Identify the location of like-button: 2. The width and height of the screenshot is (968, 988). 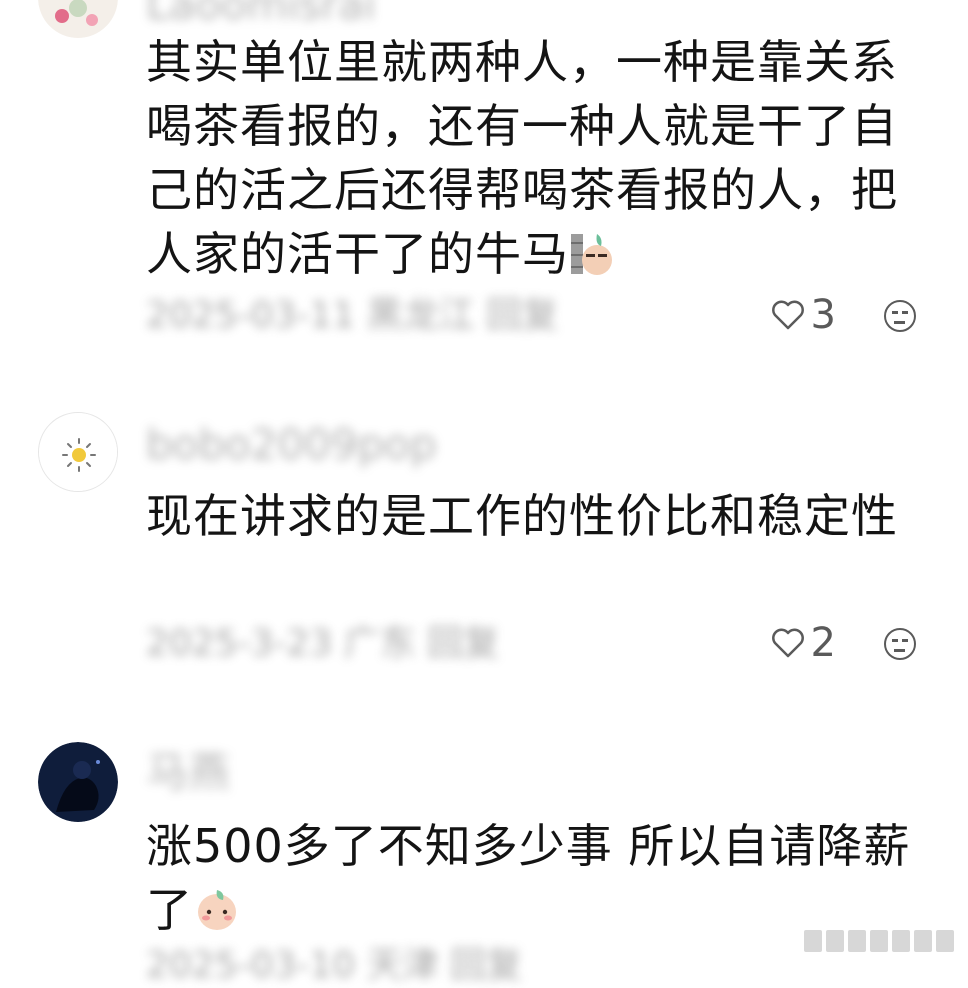
(803, 643).